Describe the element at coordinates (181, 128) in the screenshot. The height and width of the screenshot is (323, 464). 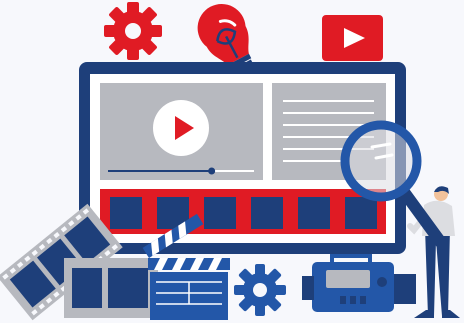
I see `video-play-icon` at that location.